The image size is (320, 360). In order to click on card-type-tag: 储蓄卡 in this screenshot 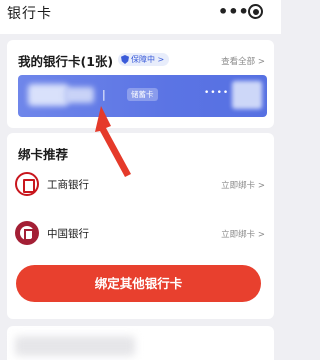, I will do `click(142, 94)`.